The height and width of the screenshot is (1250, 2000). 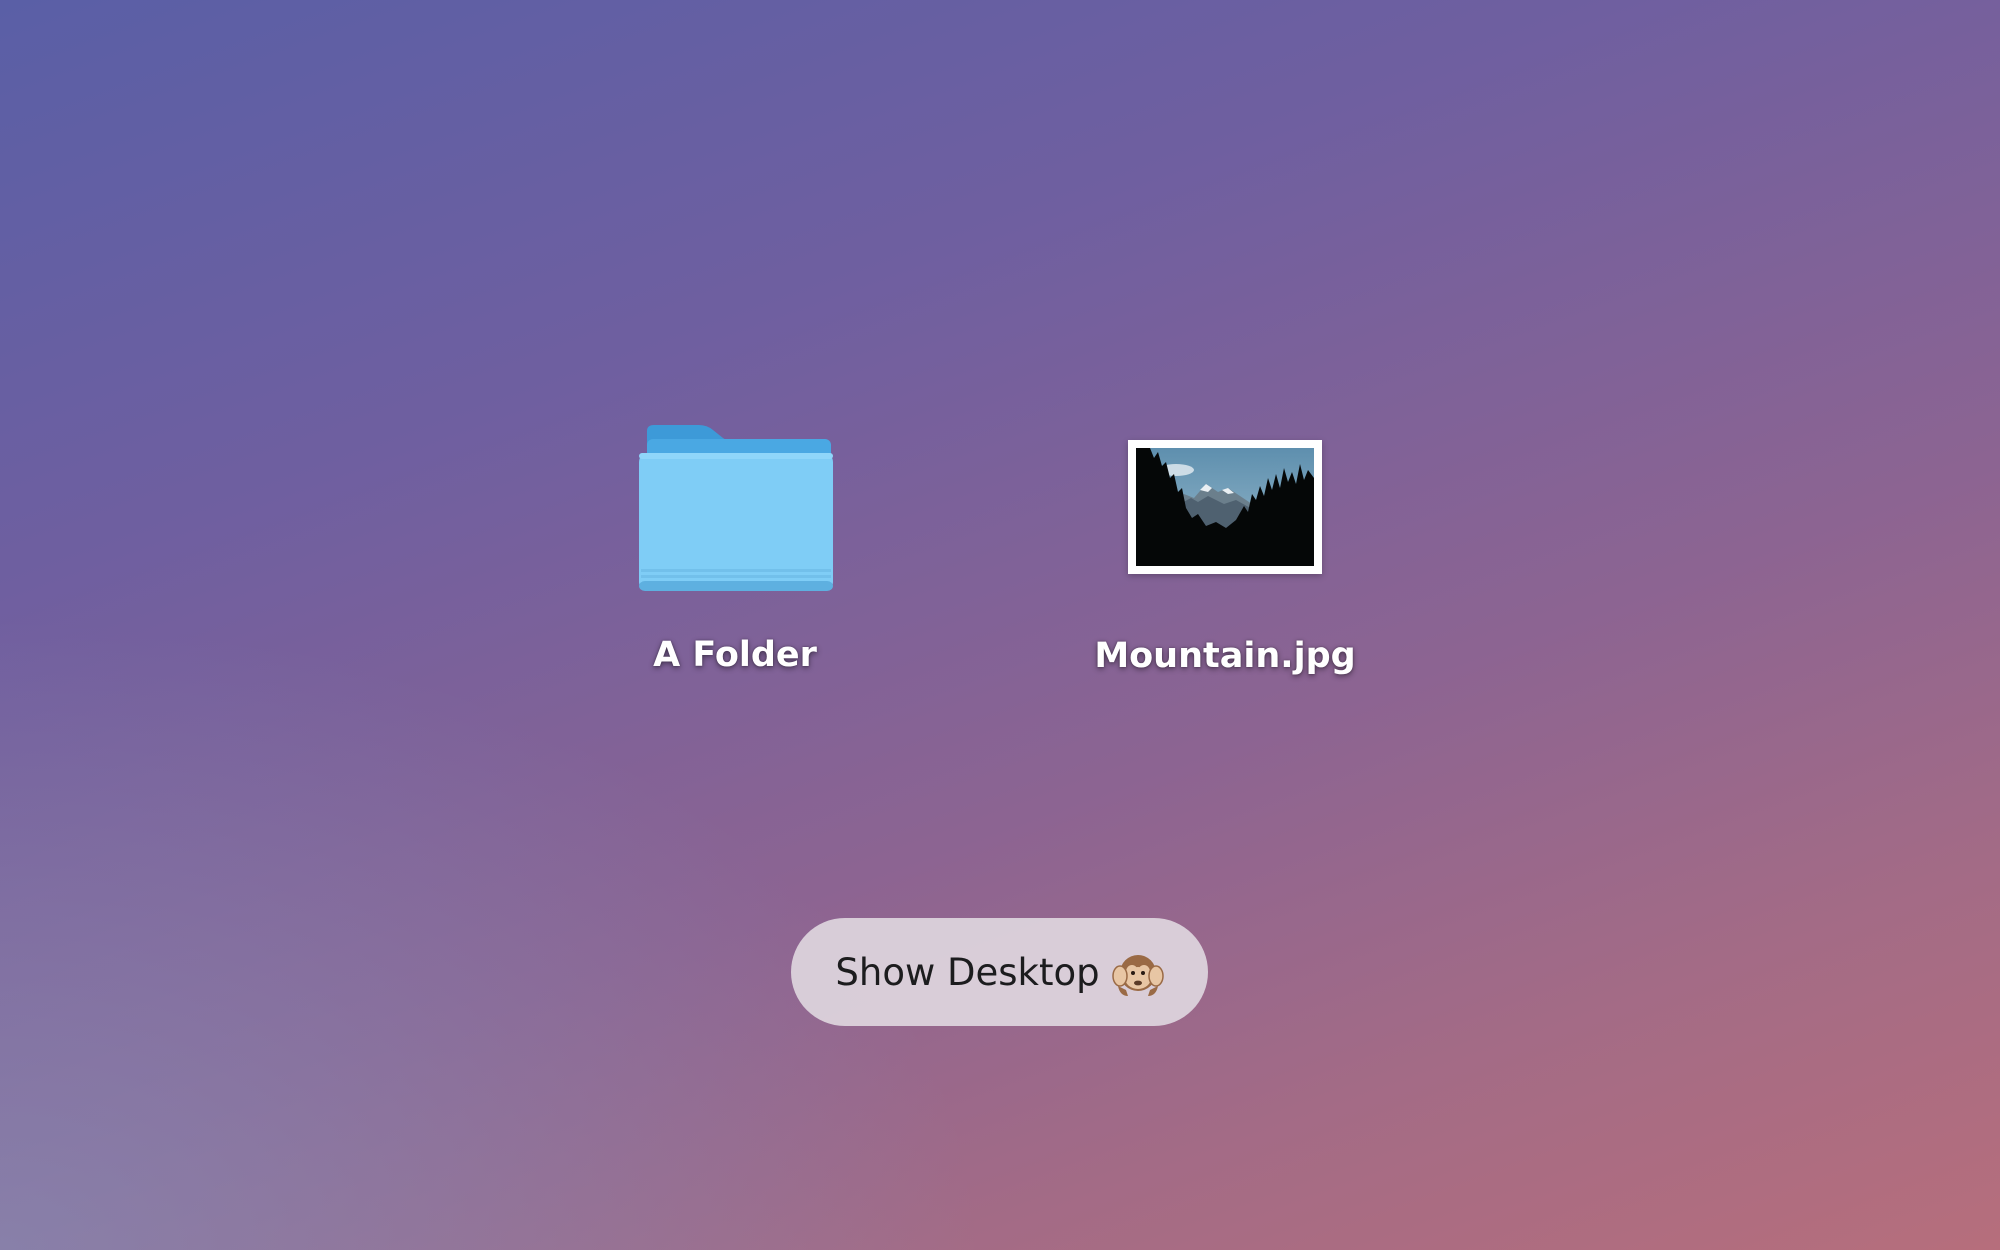 What do you see at coordinates (735, 655) in the screenshot?
I see `folder-name-label: A Folder` at bounding box center [735, 655].